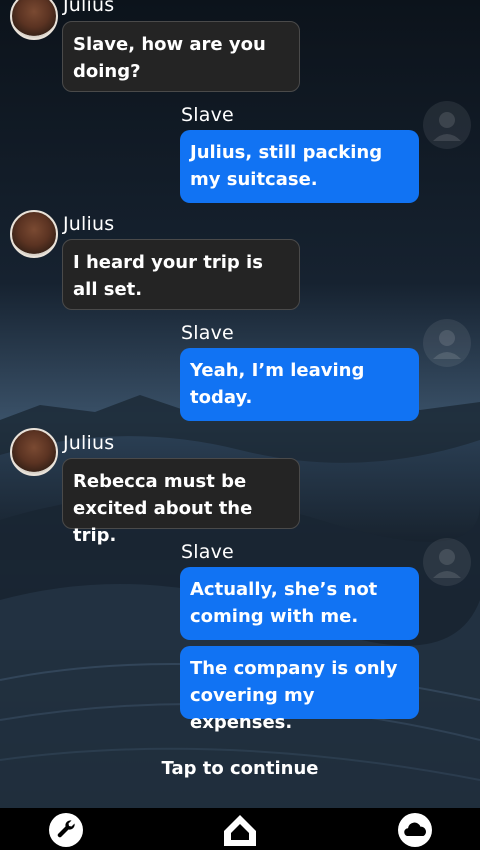 This screenshot has height=850, width=480. Describe the element at coordinates (299, 603) in the screenshot. I see `message-bubble-outgoing: Actually, she’s not coming with me.` at that location.